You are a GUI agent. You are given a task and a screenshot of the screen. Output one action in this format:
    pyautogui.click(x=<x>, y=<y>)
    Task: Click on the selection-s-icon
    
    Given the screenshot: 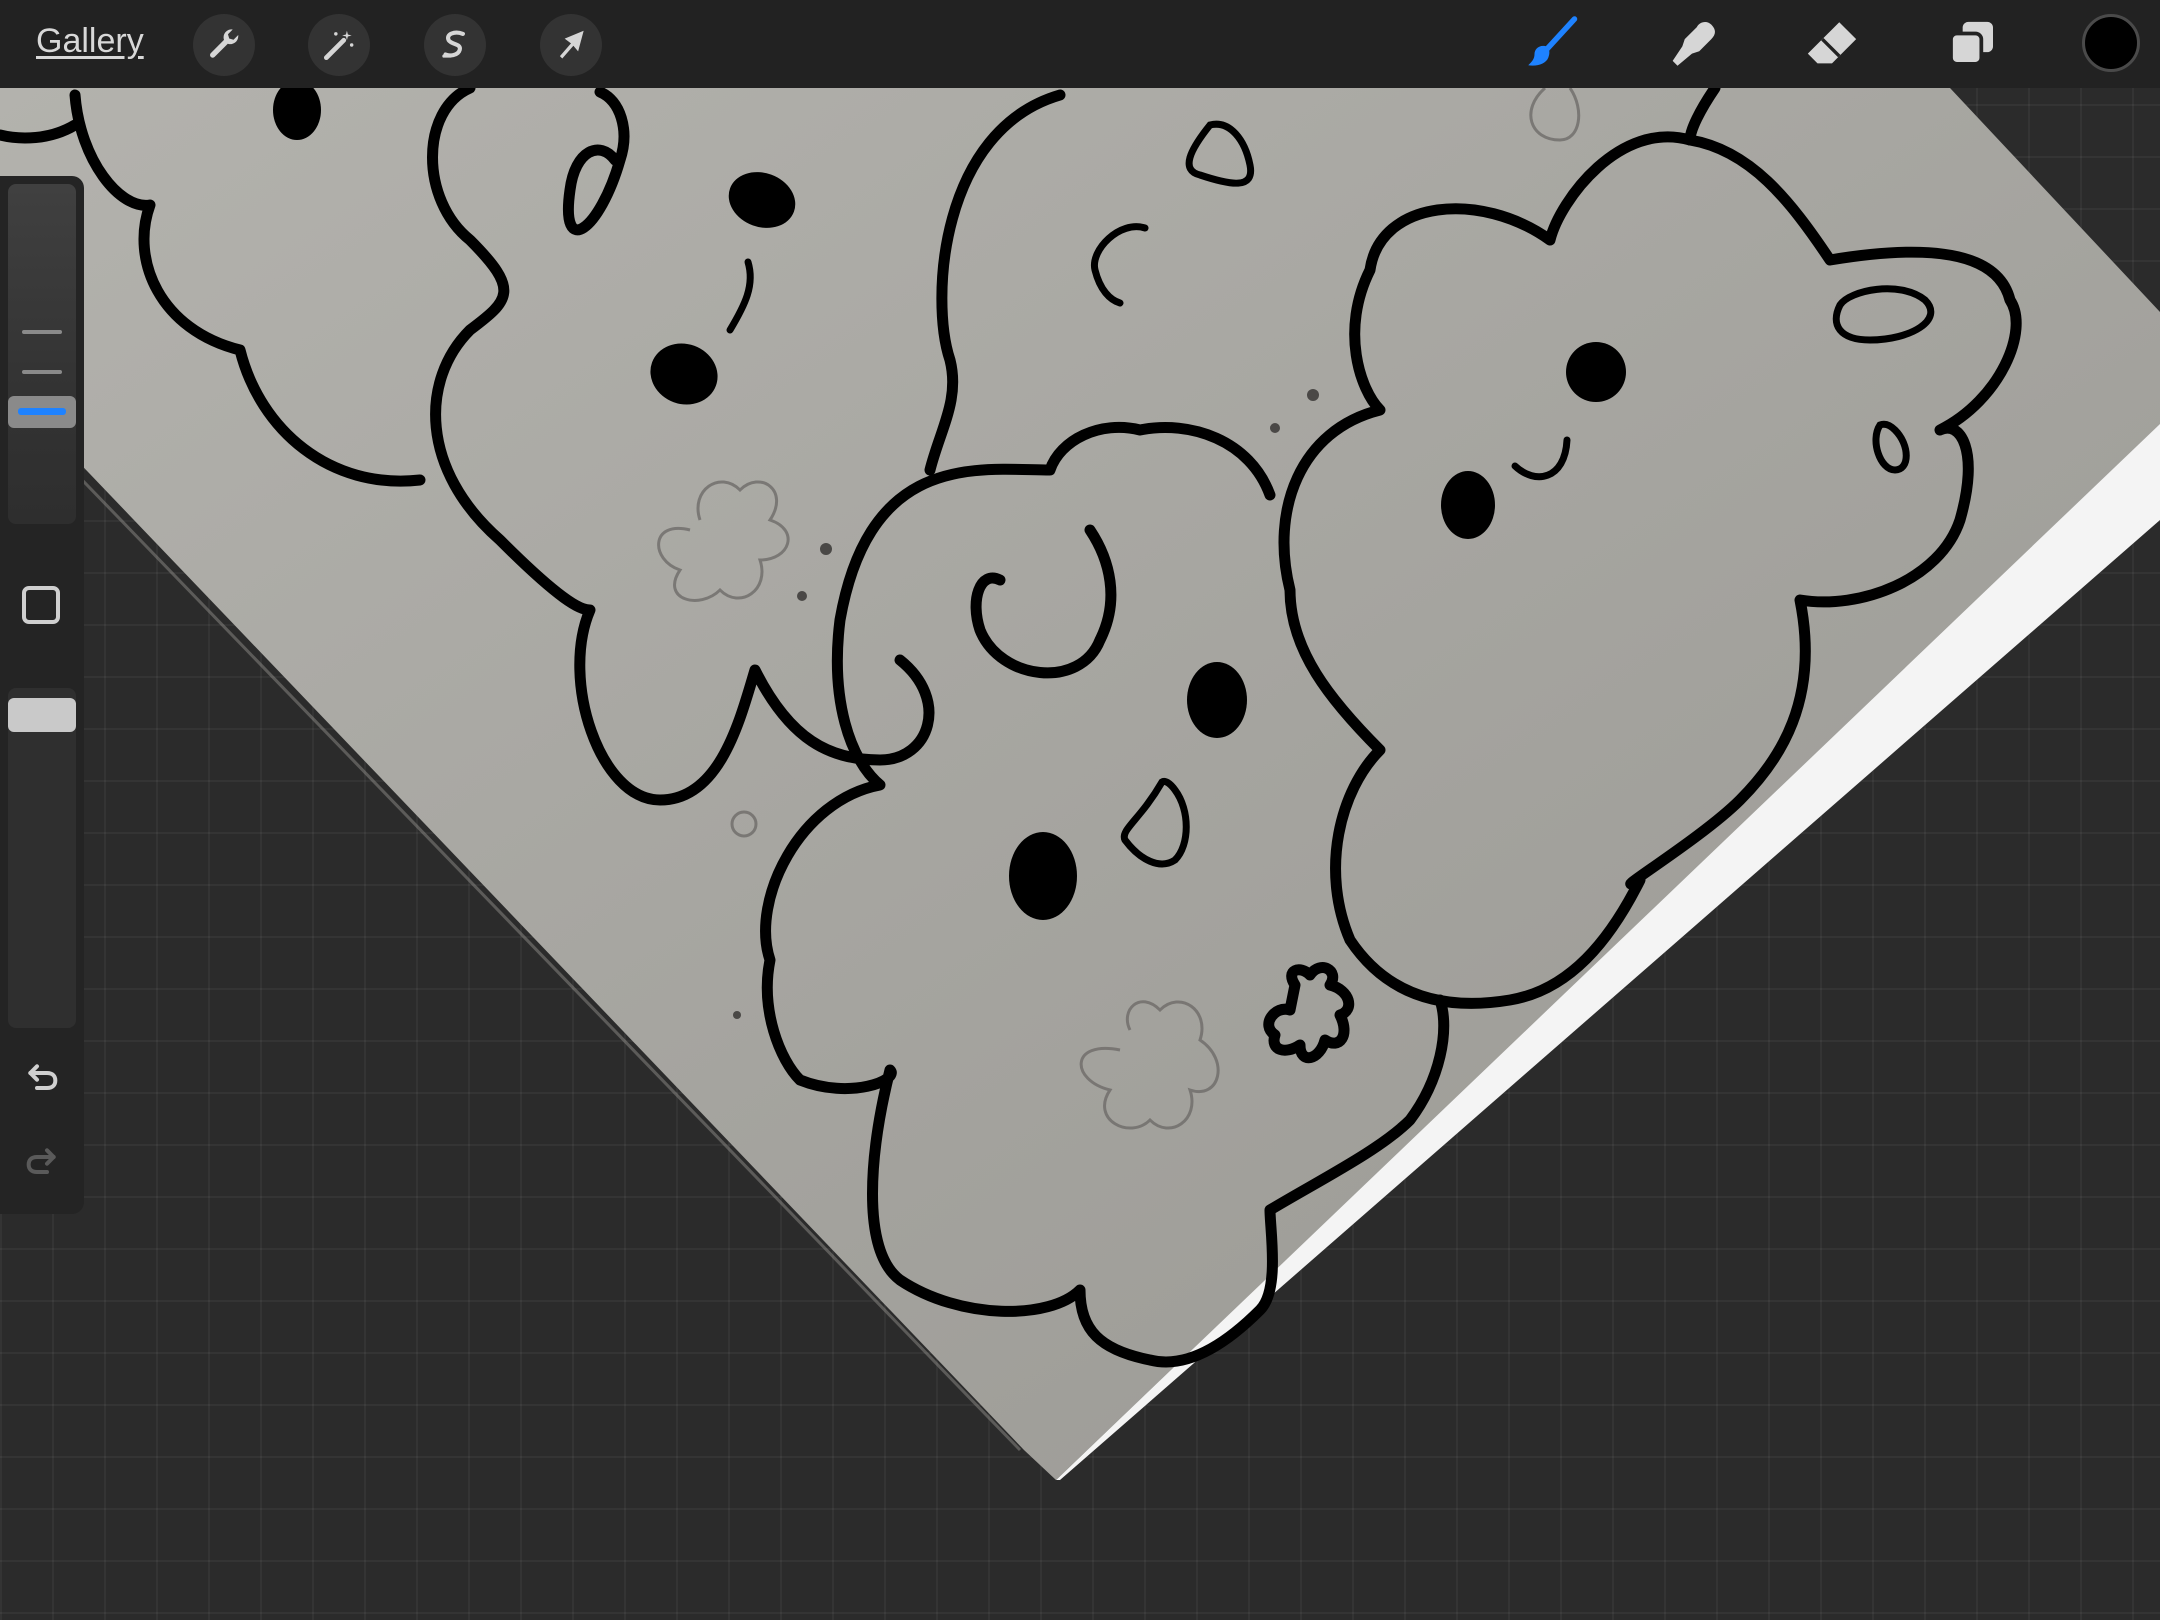 What is the action you would take?
    pyautogui.click(x=453, y=44)
    